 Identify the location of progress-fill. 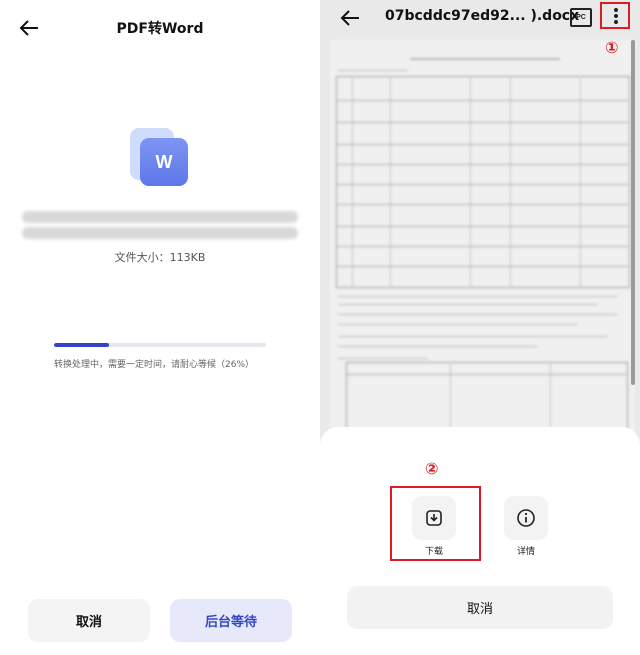
(82, 345).